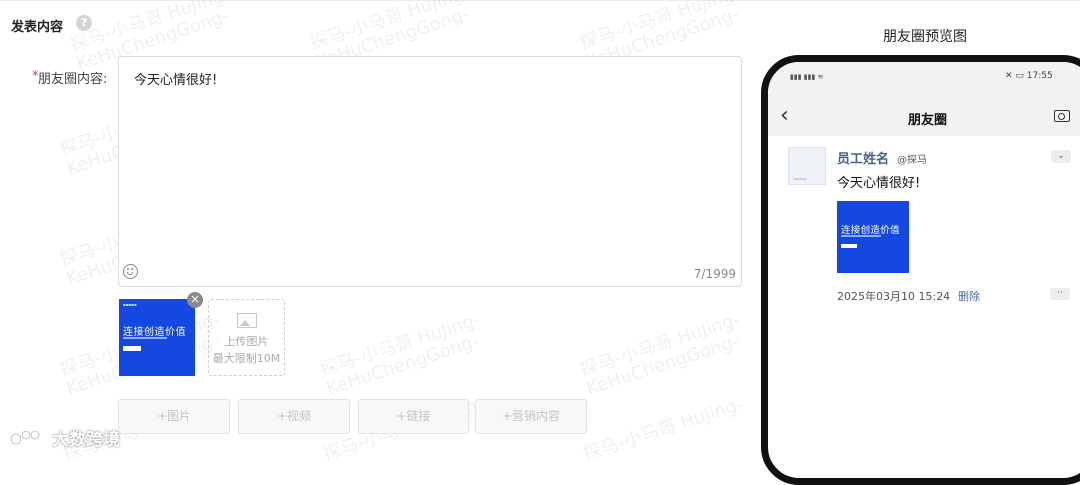  I want to click on thumb-subline, so click(145, 338).